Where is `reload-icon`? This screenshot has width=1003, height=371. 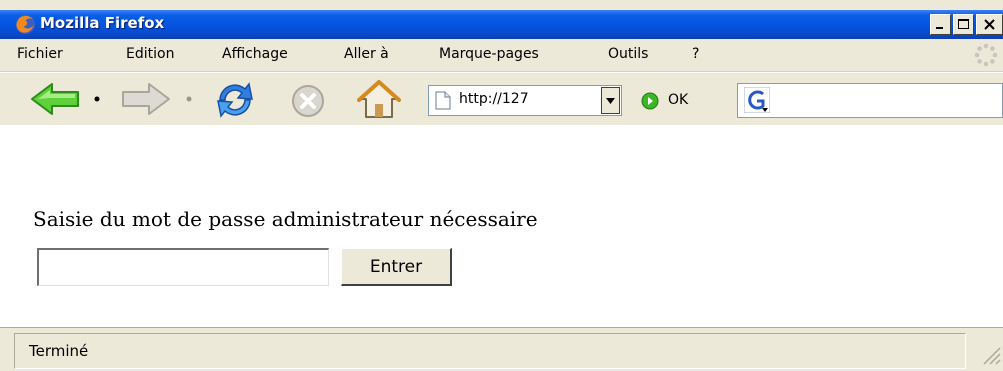 reload-icon is located at coordinates (235, 100).